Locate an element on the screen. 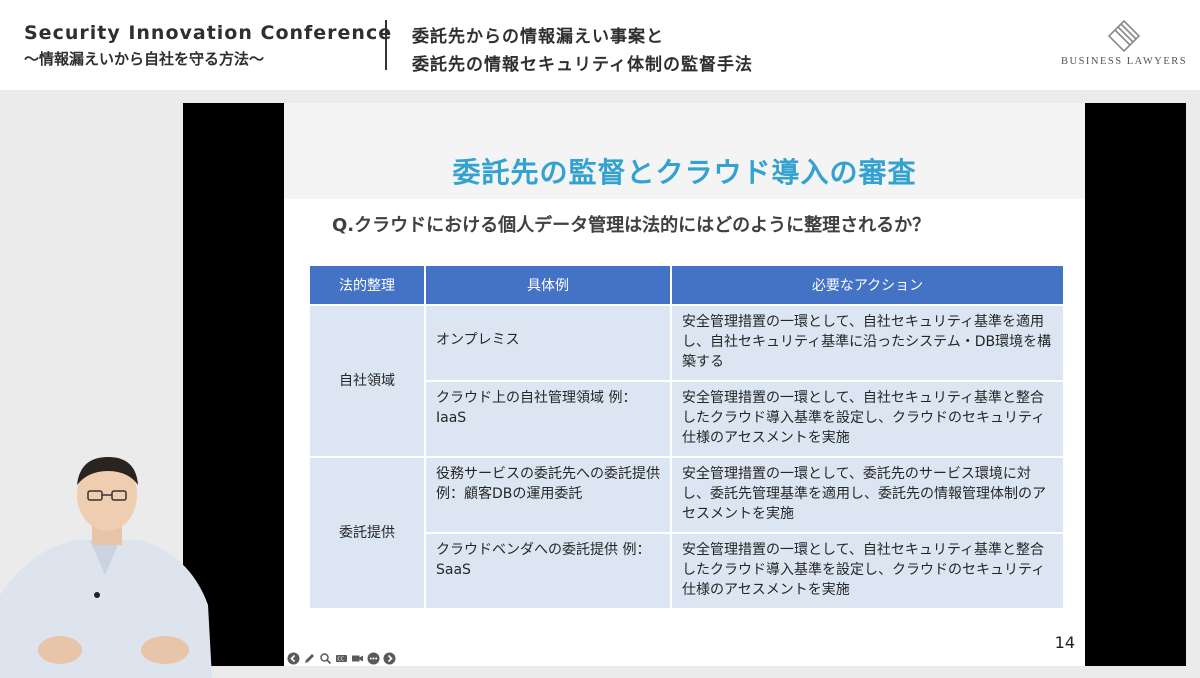 The height and width of the screenshot is (678, 1200). talk-title-line2: 委託先の情報セキュリティ体制の監督手法 is located at coordinates (582, 65).